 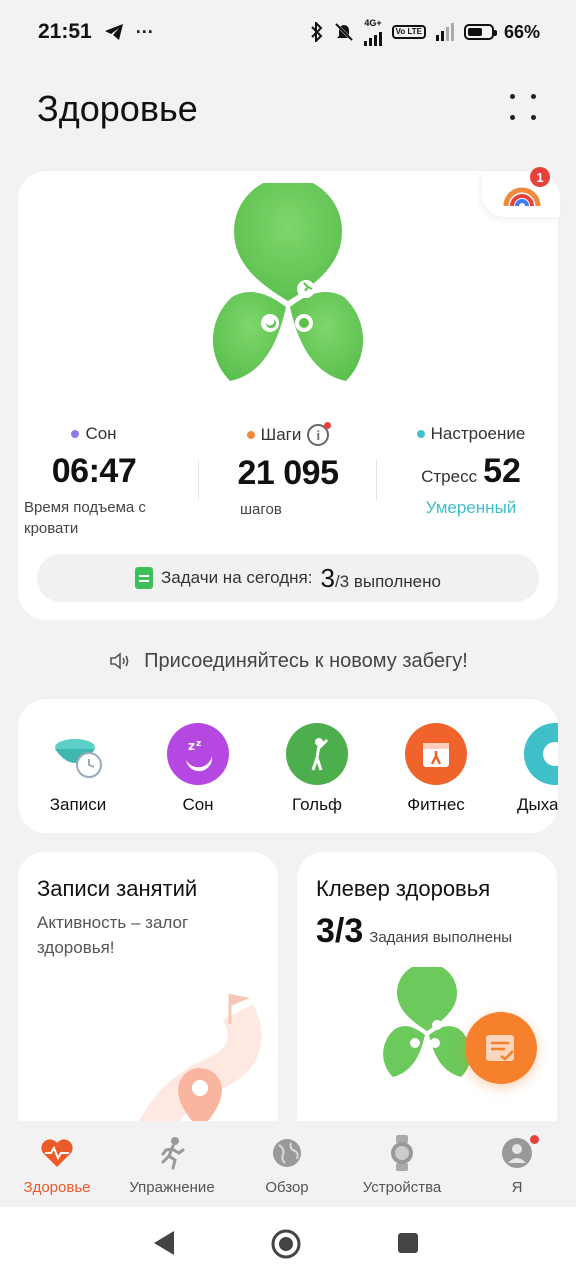 What do you see at coordinates (402, 1153) in the screenshot?
I see `watch-icon` at bounding box center [402, 1153].